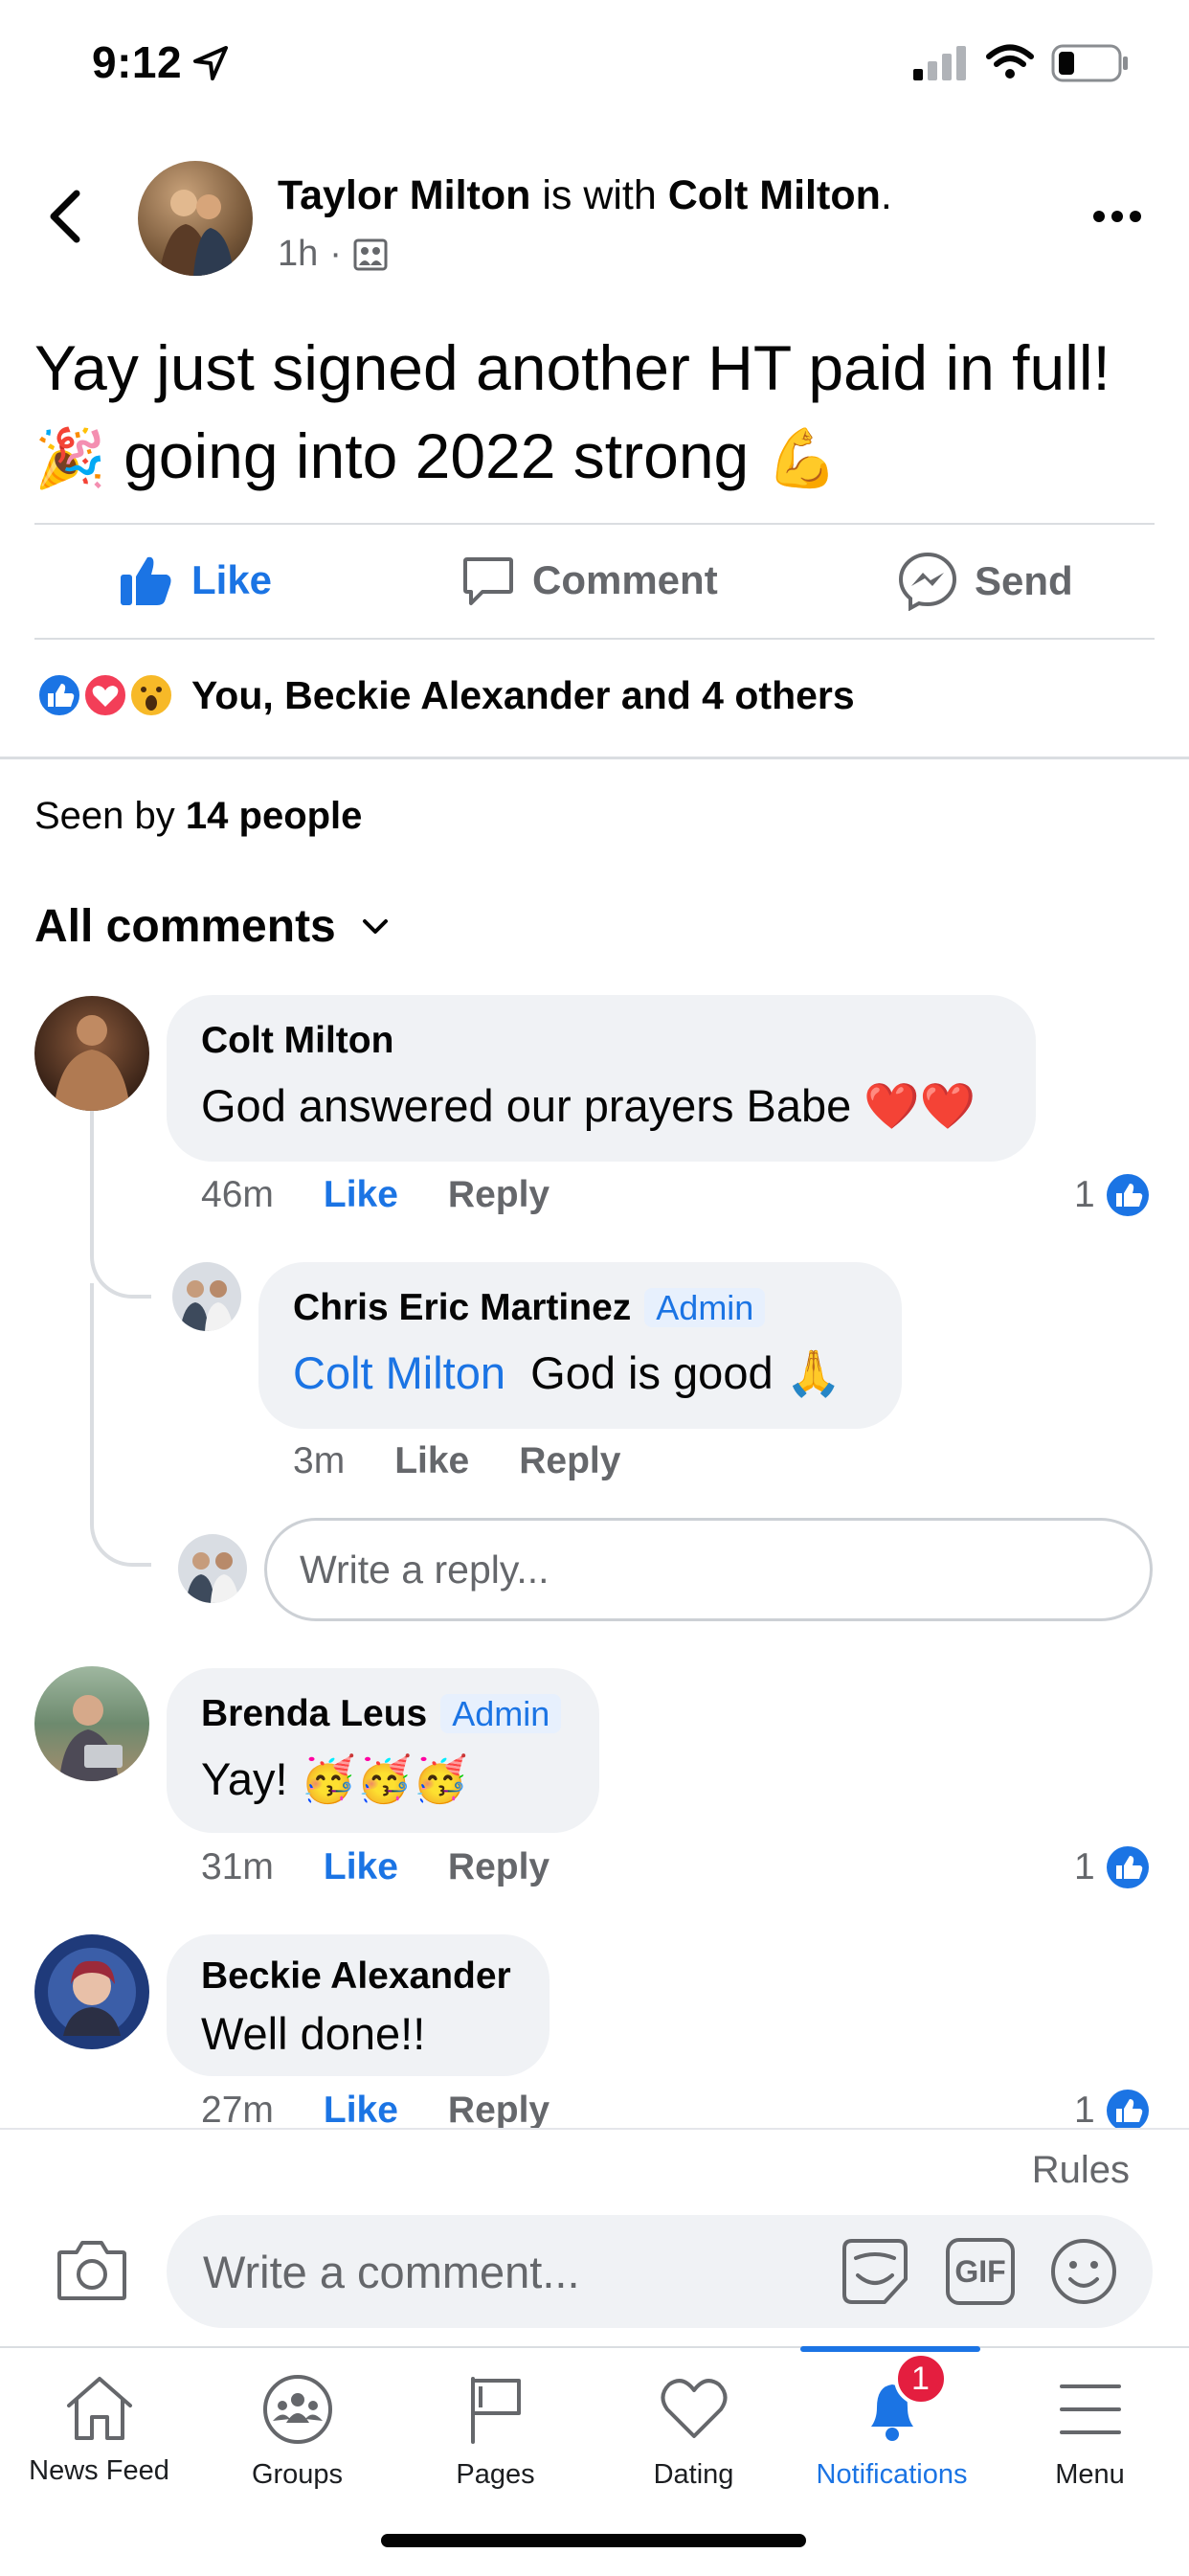 The image size is (1189, 2576). I want to click on comment-text-wrap: God answered our prayers Babe ❤️❤️, so click(588, 1106).